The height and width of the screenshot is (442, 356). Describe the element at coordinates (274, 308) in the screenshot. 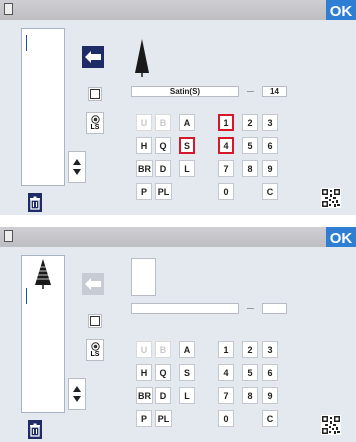

I see `stitch-number-field` at that location.